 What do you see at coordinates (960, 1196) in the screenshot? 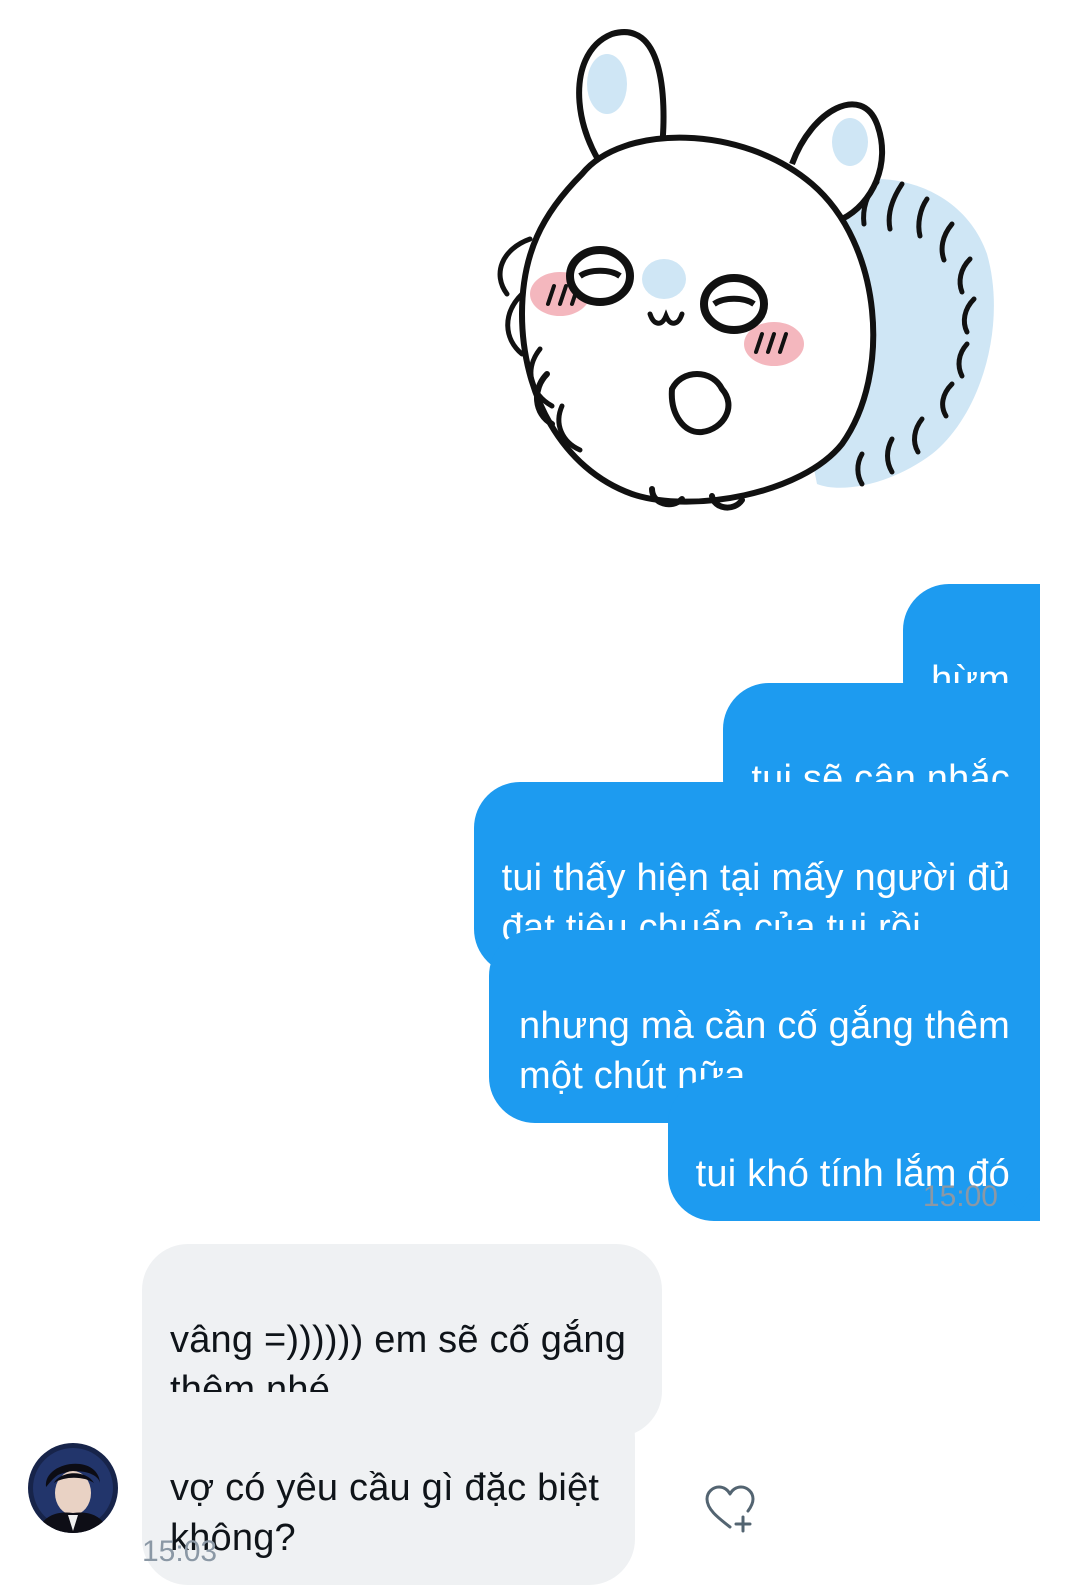
I see `outgoing-timestamp: 15:00` at bounding box center [960, 1196].